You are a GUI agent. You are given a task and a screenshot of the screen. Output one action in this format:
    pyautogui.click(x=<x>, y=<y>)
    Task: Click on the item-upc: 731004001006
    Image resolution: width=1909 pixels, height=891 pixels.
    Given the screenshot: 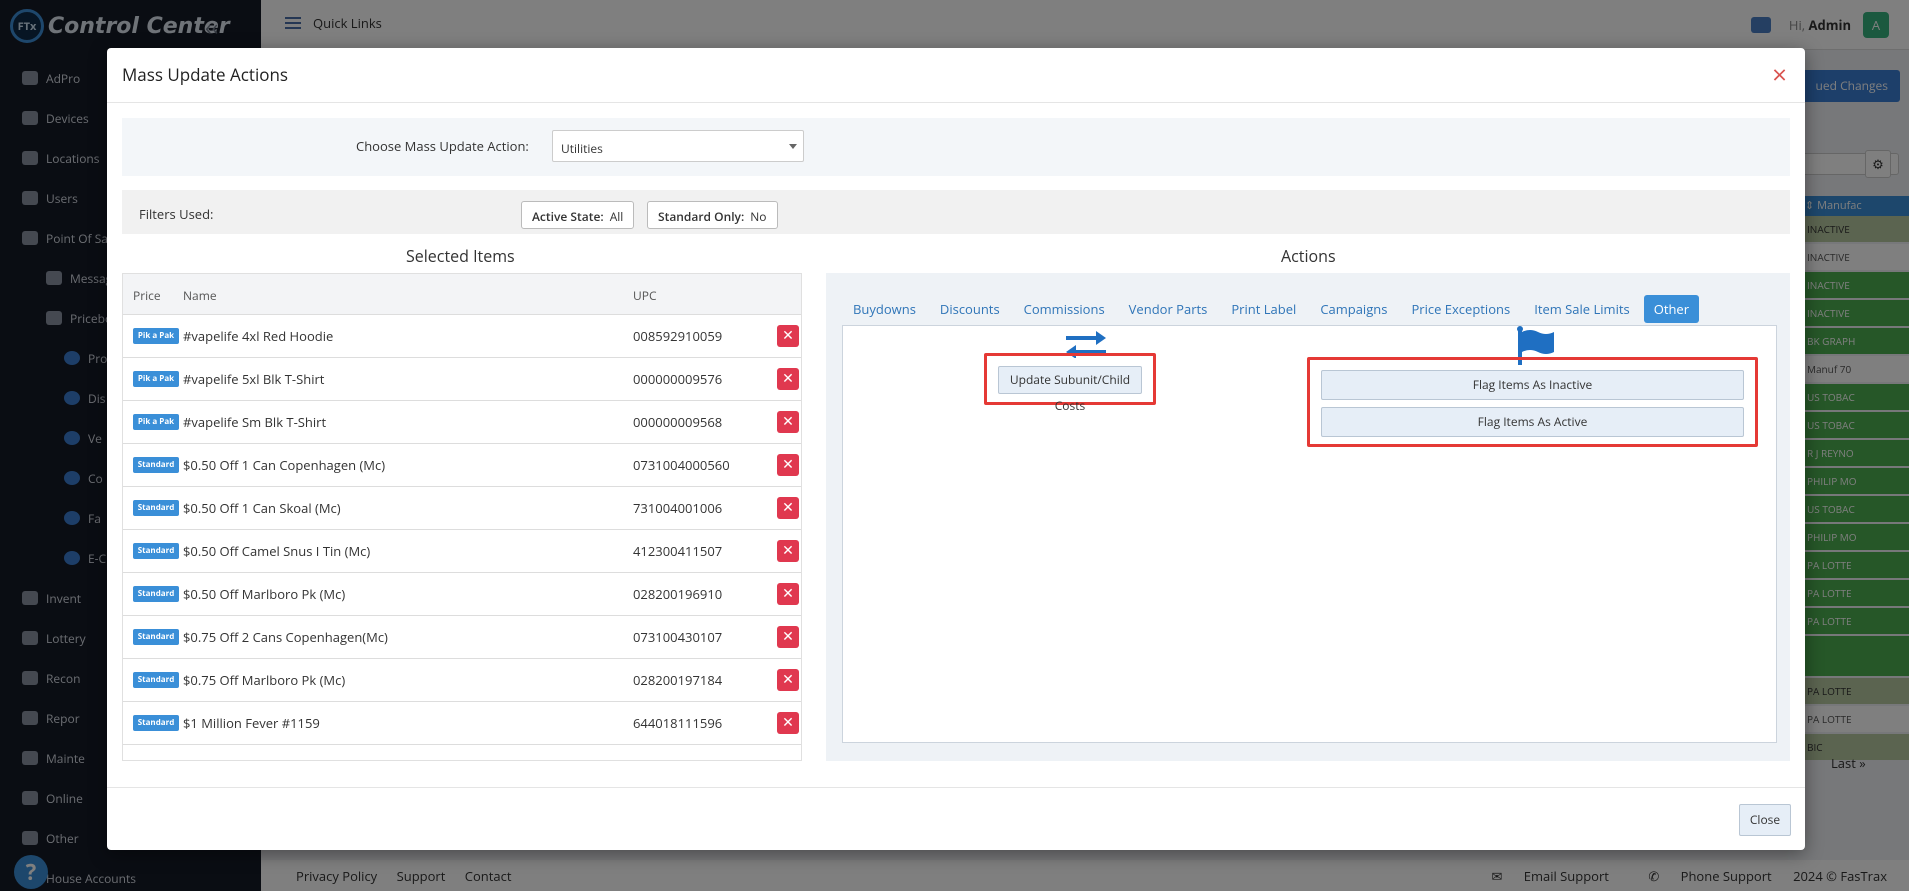 What is the action you would take?
    pyautogui.click(x=678, y=508)
    